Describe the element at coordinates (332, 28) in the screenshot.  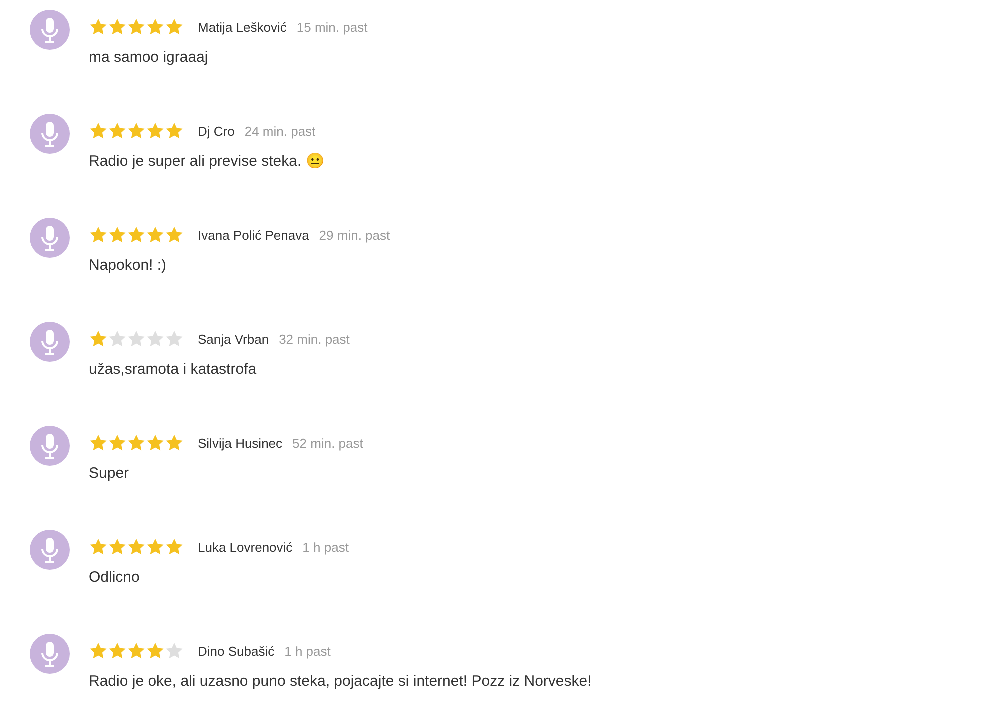
I see `review-time: 15 min. past` at that location.